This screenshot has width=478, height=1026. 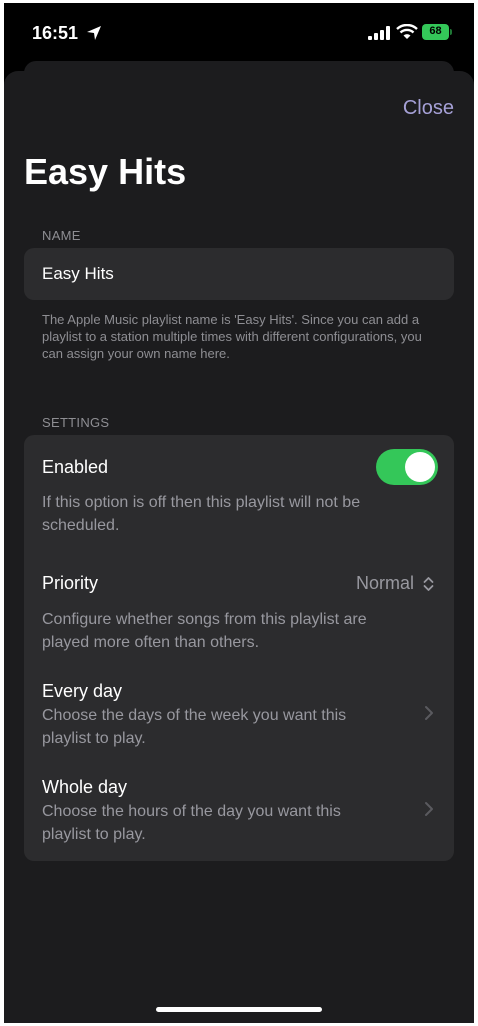 I want to click on name-field-value: Easy Hits, so click(x=78, y=273).